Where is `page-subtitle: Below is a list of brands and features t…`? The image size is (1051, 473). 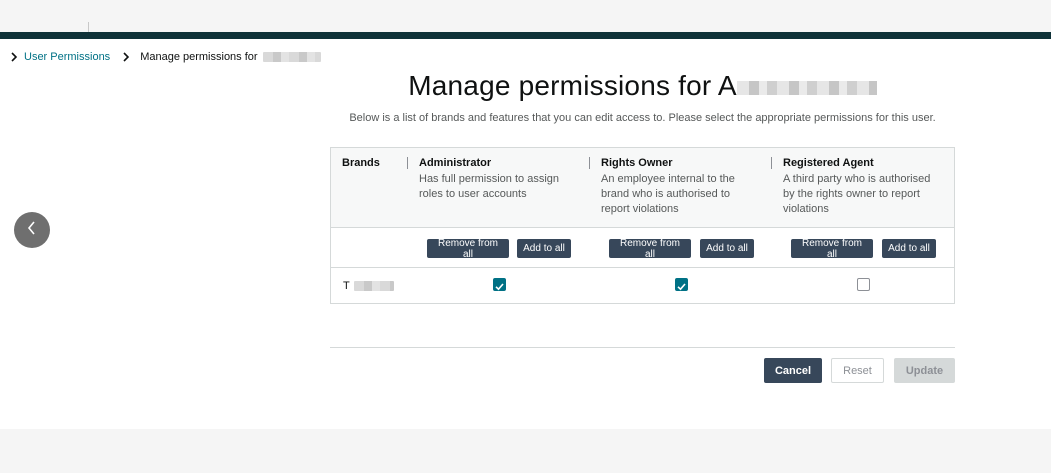 page-subtitle: Below is a list of brands and features t… is located at coordinates (642, 118).